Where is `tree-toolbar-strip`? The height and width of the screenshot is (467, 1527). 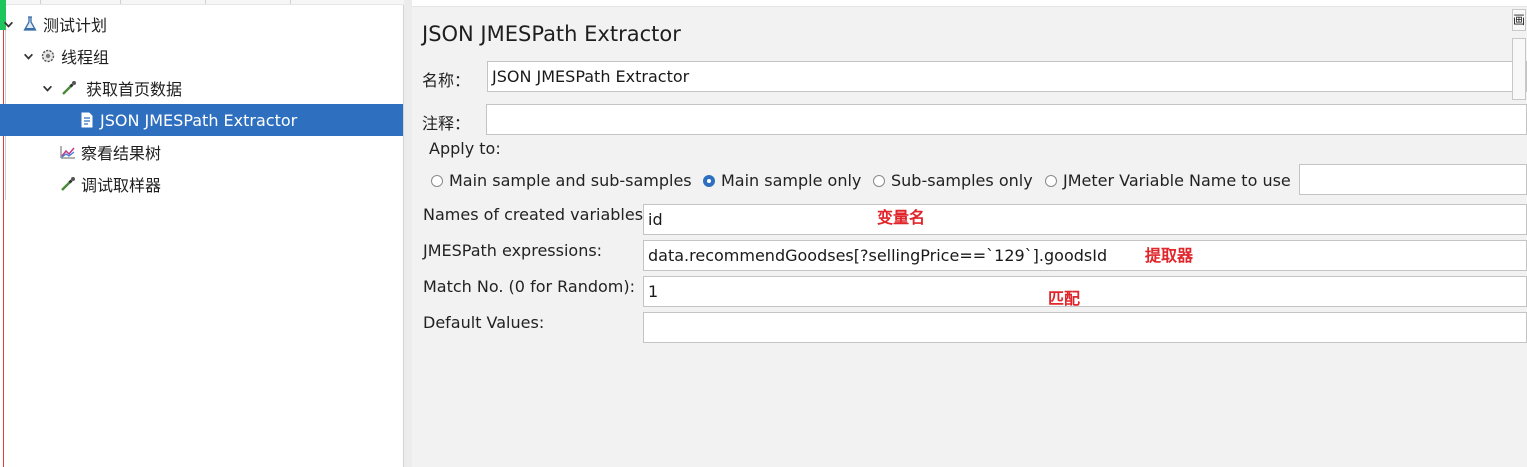
tree-toolbar-strip is located at coordinates (202, 2).